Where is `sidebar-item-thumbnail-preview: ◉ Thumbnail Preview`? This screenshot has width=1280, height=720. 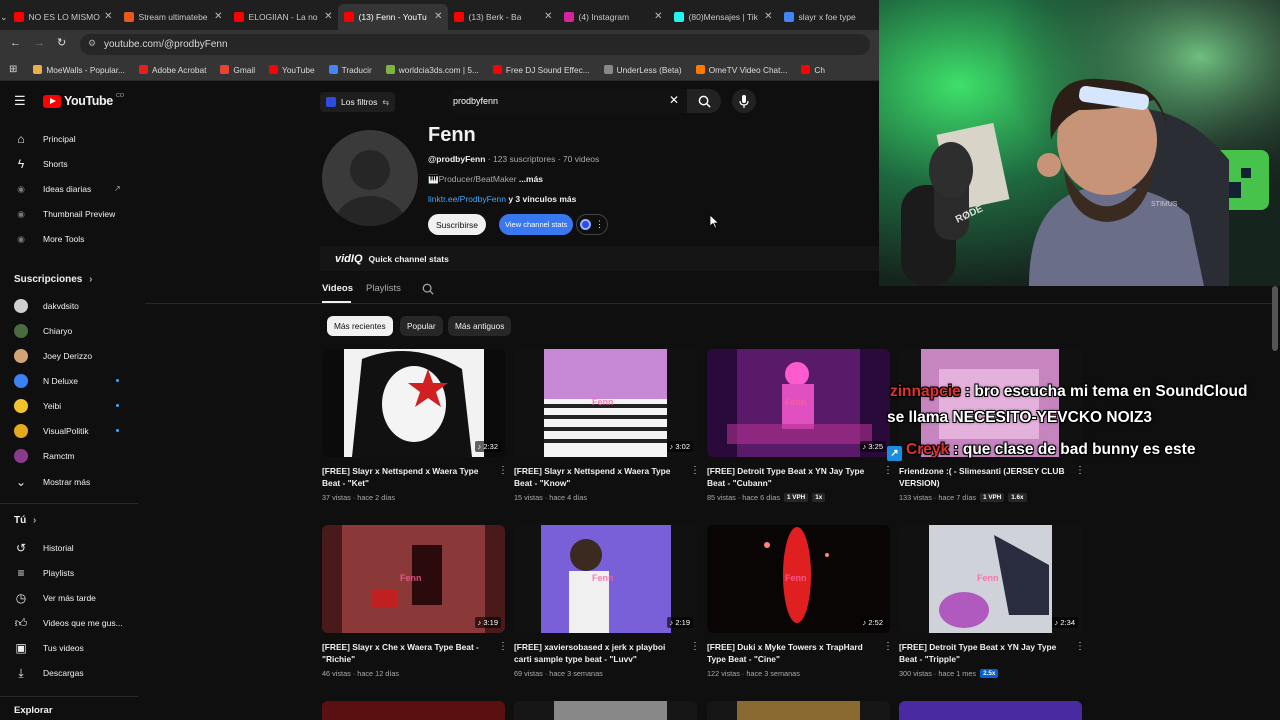
sidebar-item-thumbnail-preview: ◉ Thumbnail Preview is located at coordinates (69, 213).